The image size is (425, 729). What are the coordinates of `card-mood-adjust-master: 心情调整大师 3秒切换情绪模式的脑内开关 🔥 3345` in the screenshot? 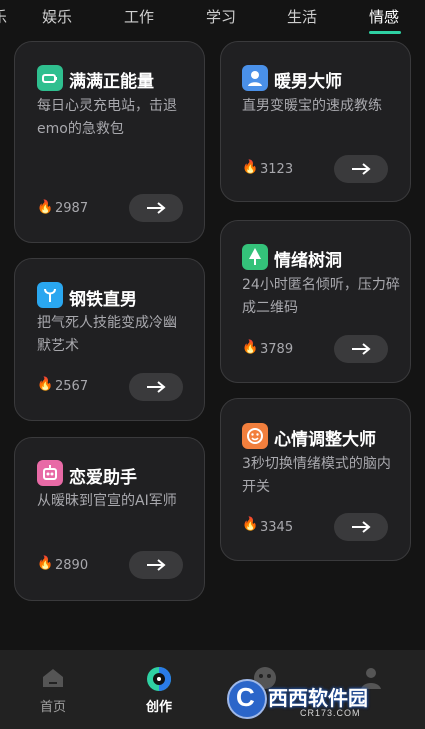 It's located at (315, 479).